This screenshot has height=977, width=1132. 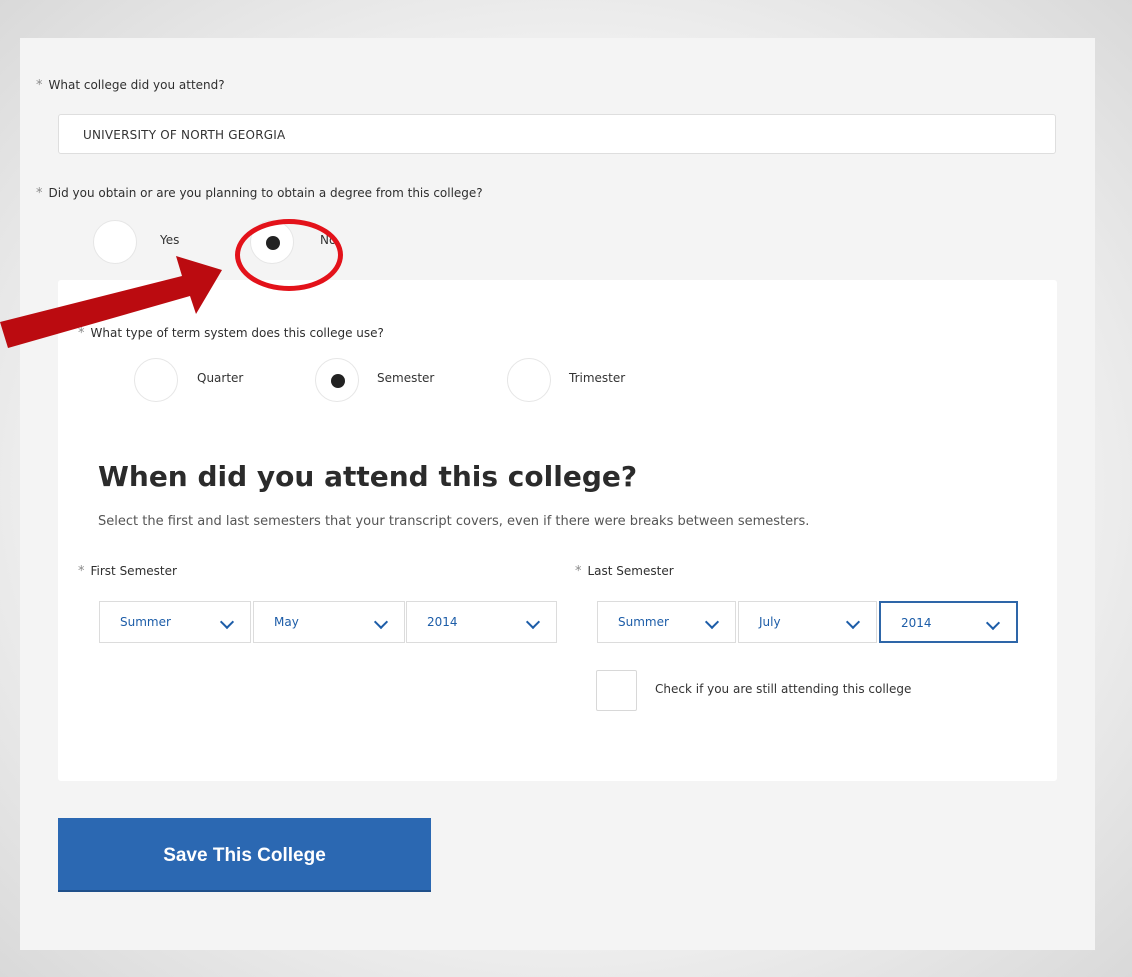 I want to click on term-quarter-radio, so click(x=156, y=380).